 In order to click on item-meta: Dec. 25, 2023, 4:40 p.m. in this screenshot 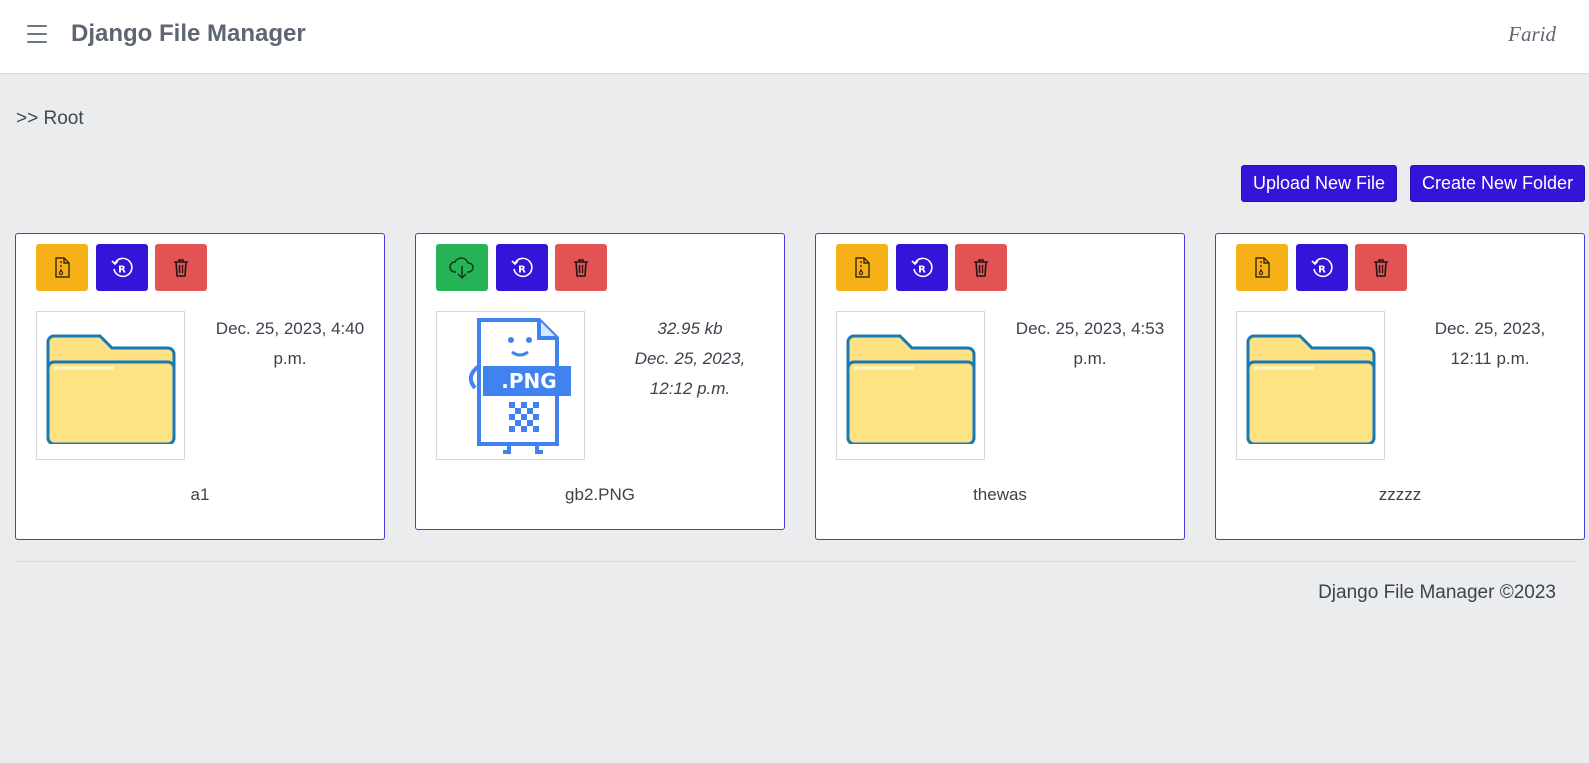, I will do `click(290, 344)`.